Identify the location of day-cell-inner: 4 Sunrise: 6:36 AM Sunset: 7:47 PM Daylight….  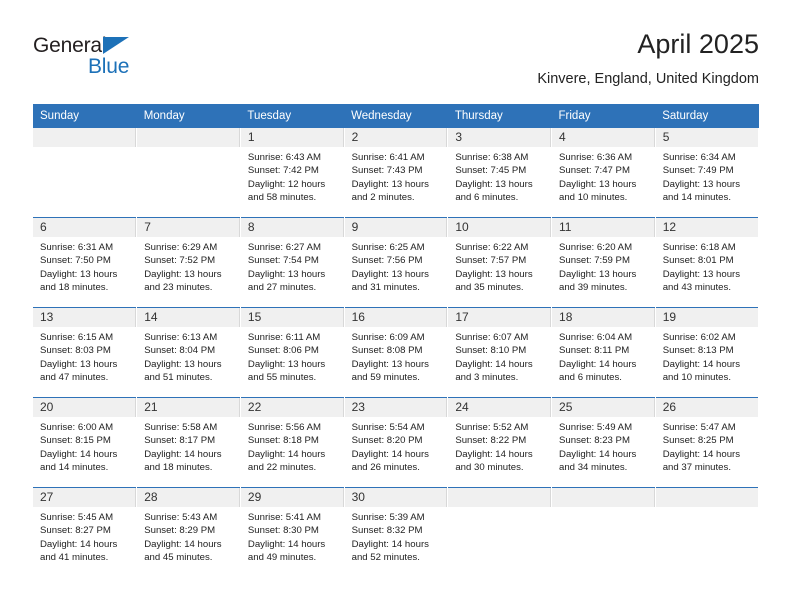
(603, 172).